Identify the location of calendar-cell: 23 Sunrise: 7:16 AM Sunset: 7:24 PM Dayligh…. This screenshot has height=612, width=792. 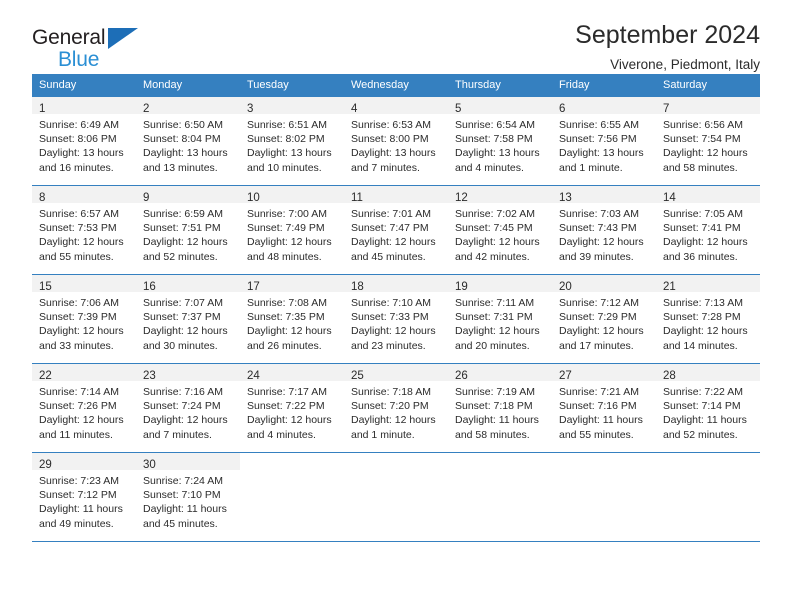
(188, 408).